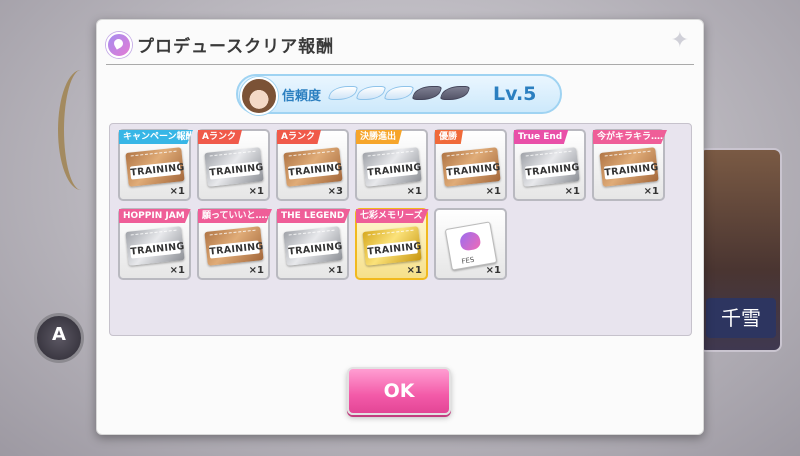 The height and width of the screenshot is (456, 800). I want to click on ok-button-label: OK, so click(399, 391).